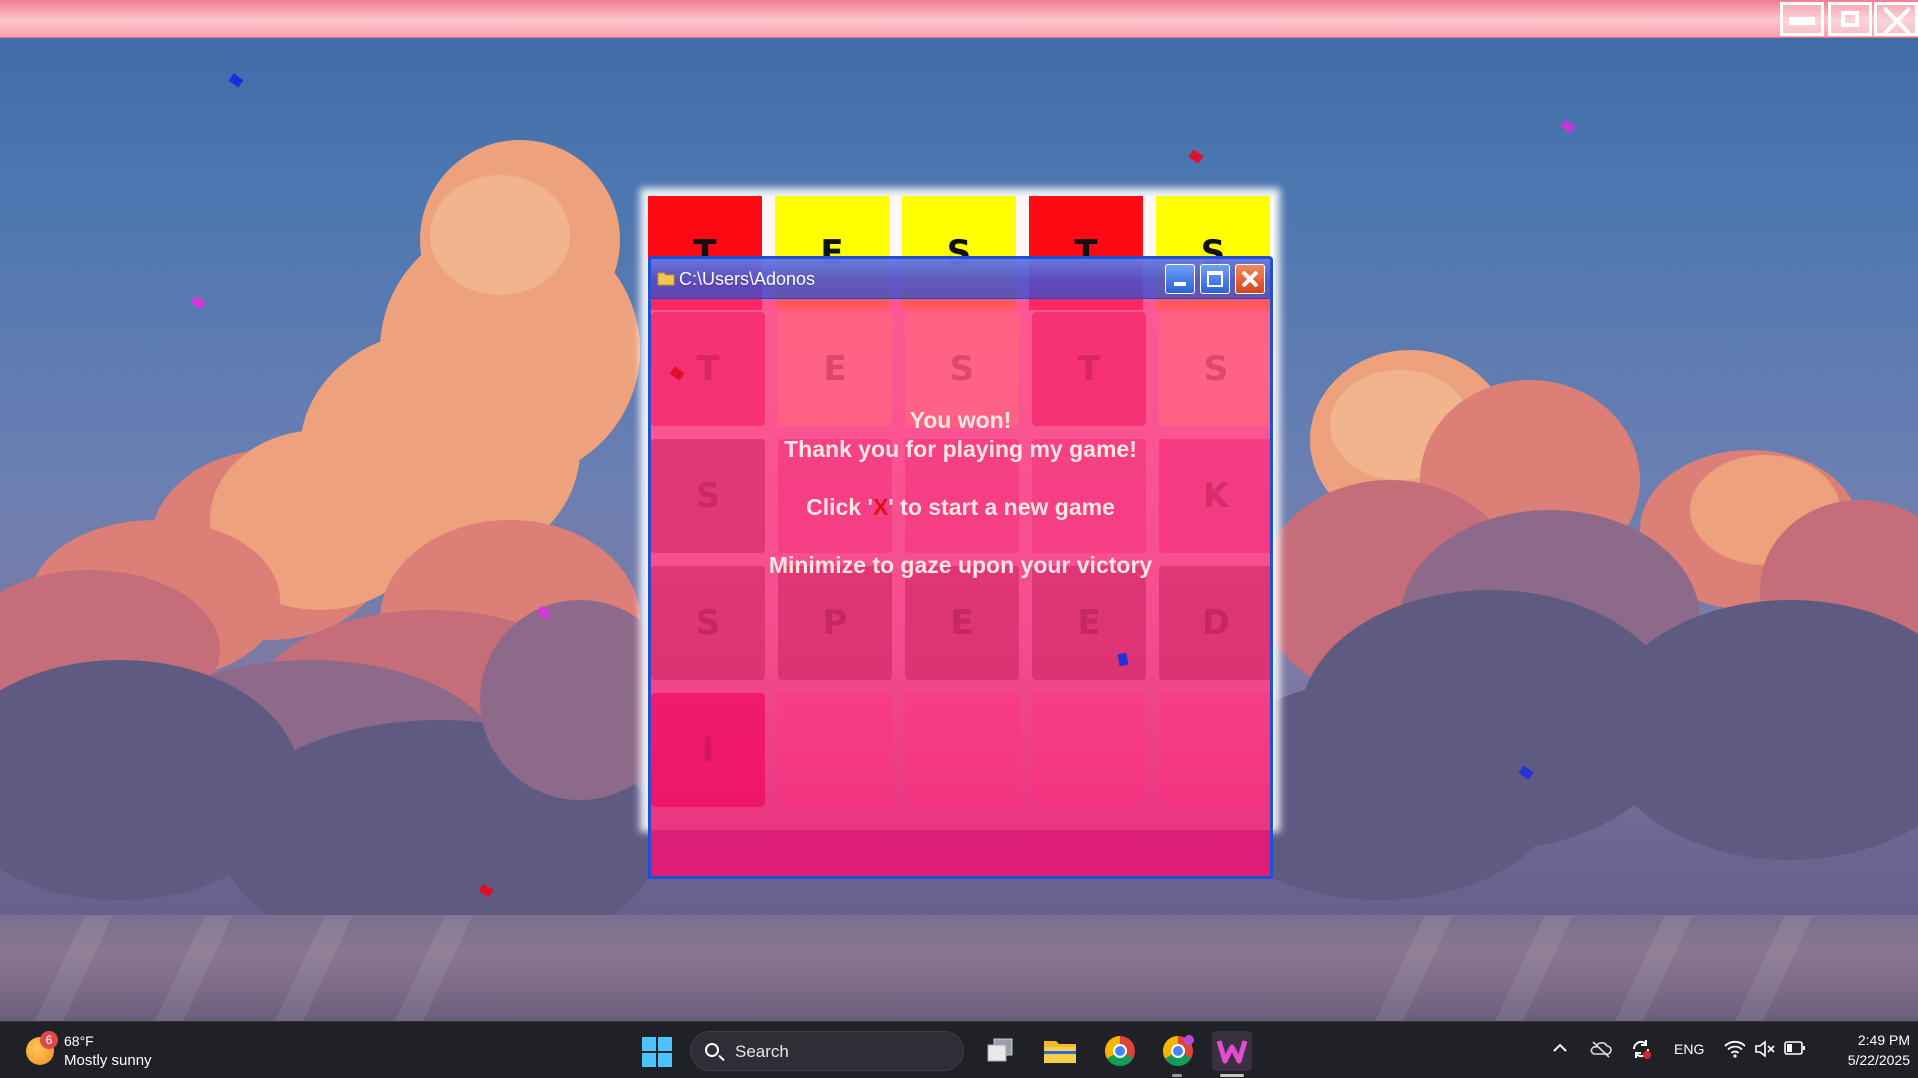 This screenshot has width=1918, height=1078. Describe the element at coordinates (1178, 1051) in the screenshot. I see `chrome-profile-icon` at that location.